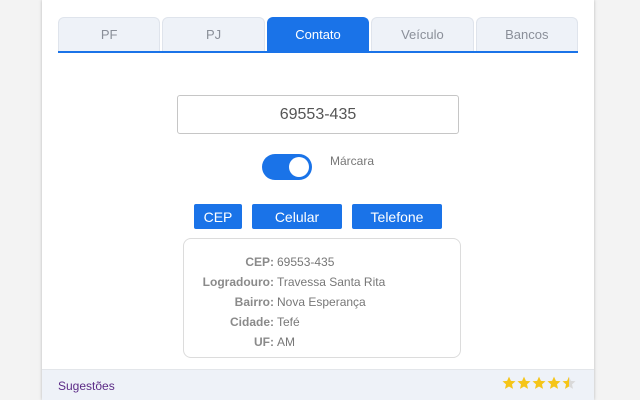 The height and width of the screenshot is (400, 640). I want to click on result-row-cidade: Cidade: Tefé, so click(322, 322).